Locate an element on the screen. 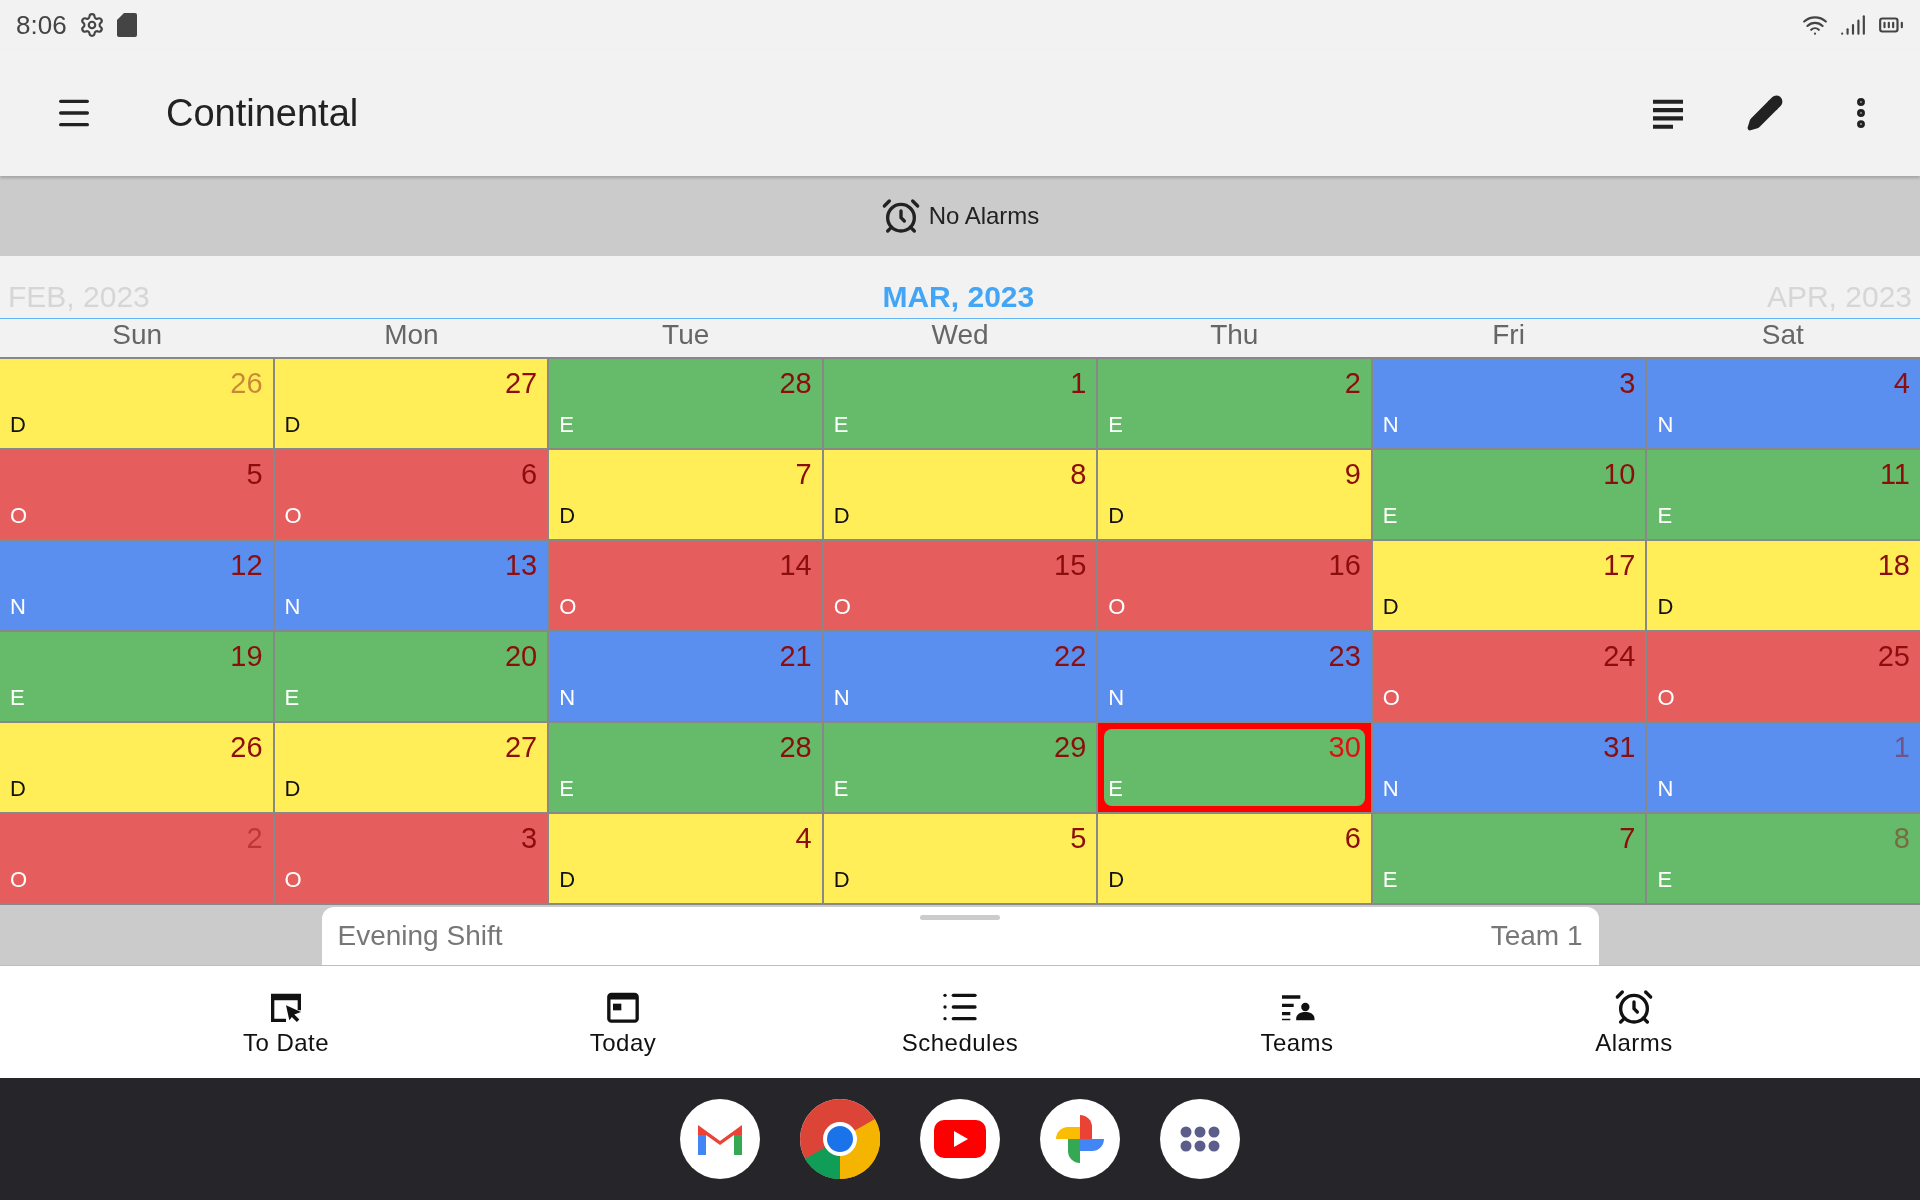  day-number: 23 is located at coordinates (1344, 656).